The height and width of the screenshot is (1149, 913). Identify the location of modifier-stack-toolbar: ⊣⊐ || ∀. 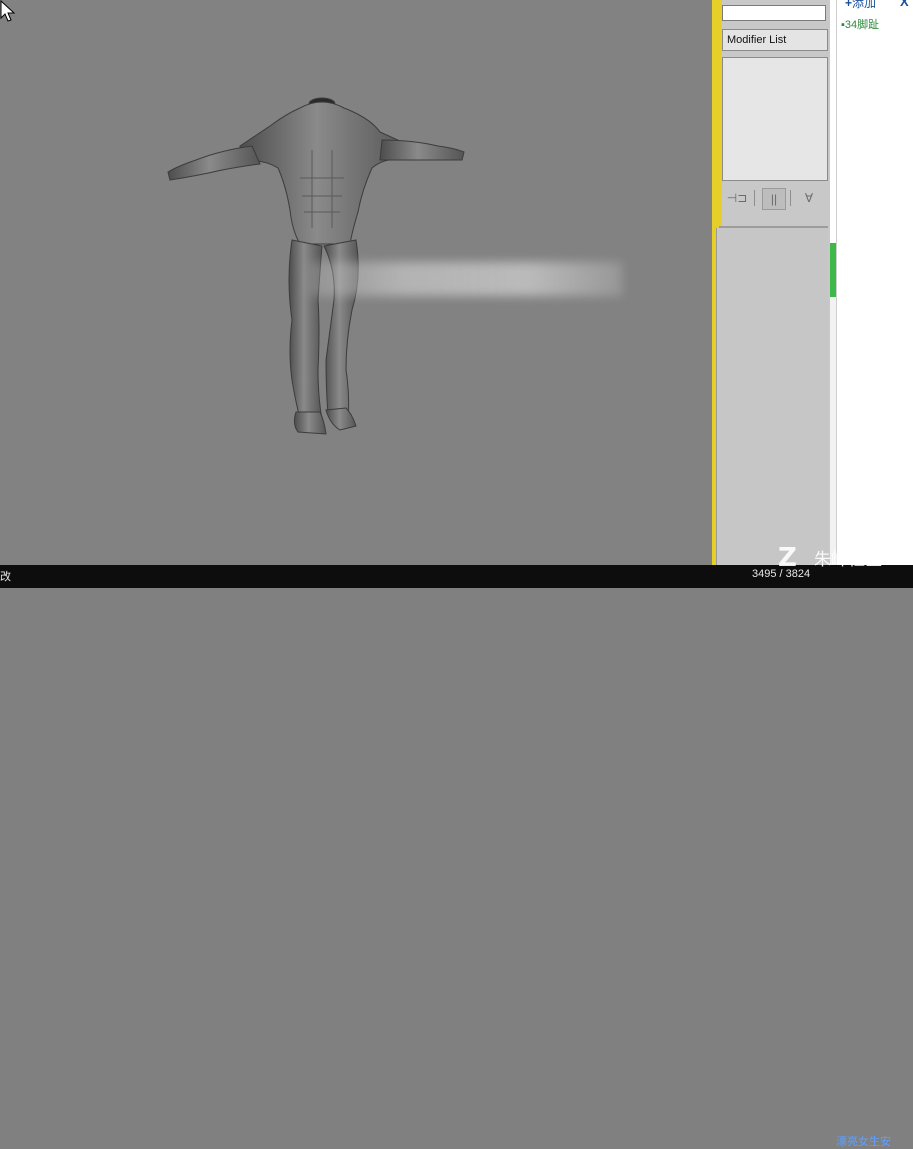
(775, 198).